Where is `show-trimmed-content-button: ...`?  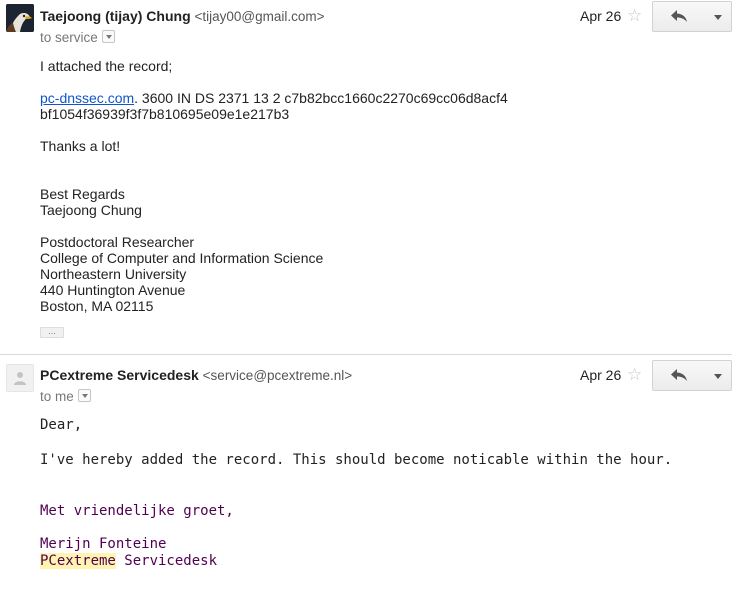
show-trimmed-content-button: ... is located at coordinates (52, 332).